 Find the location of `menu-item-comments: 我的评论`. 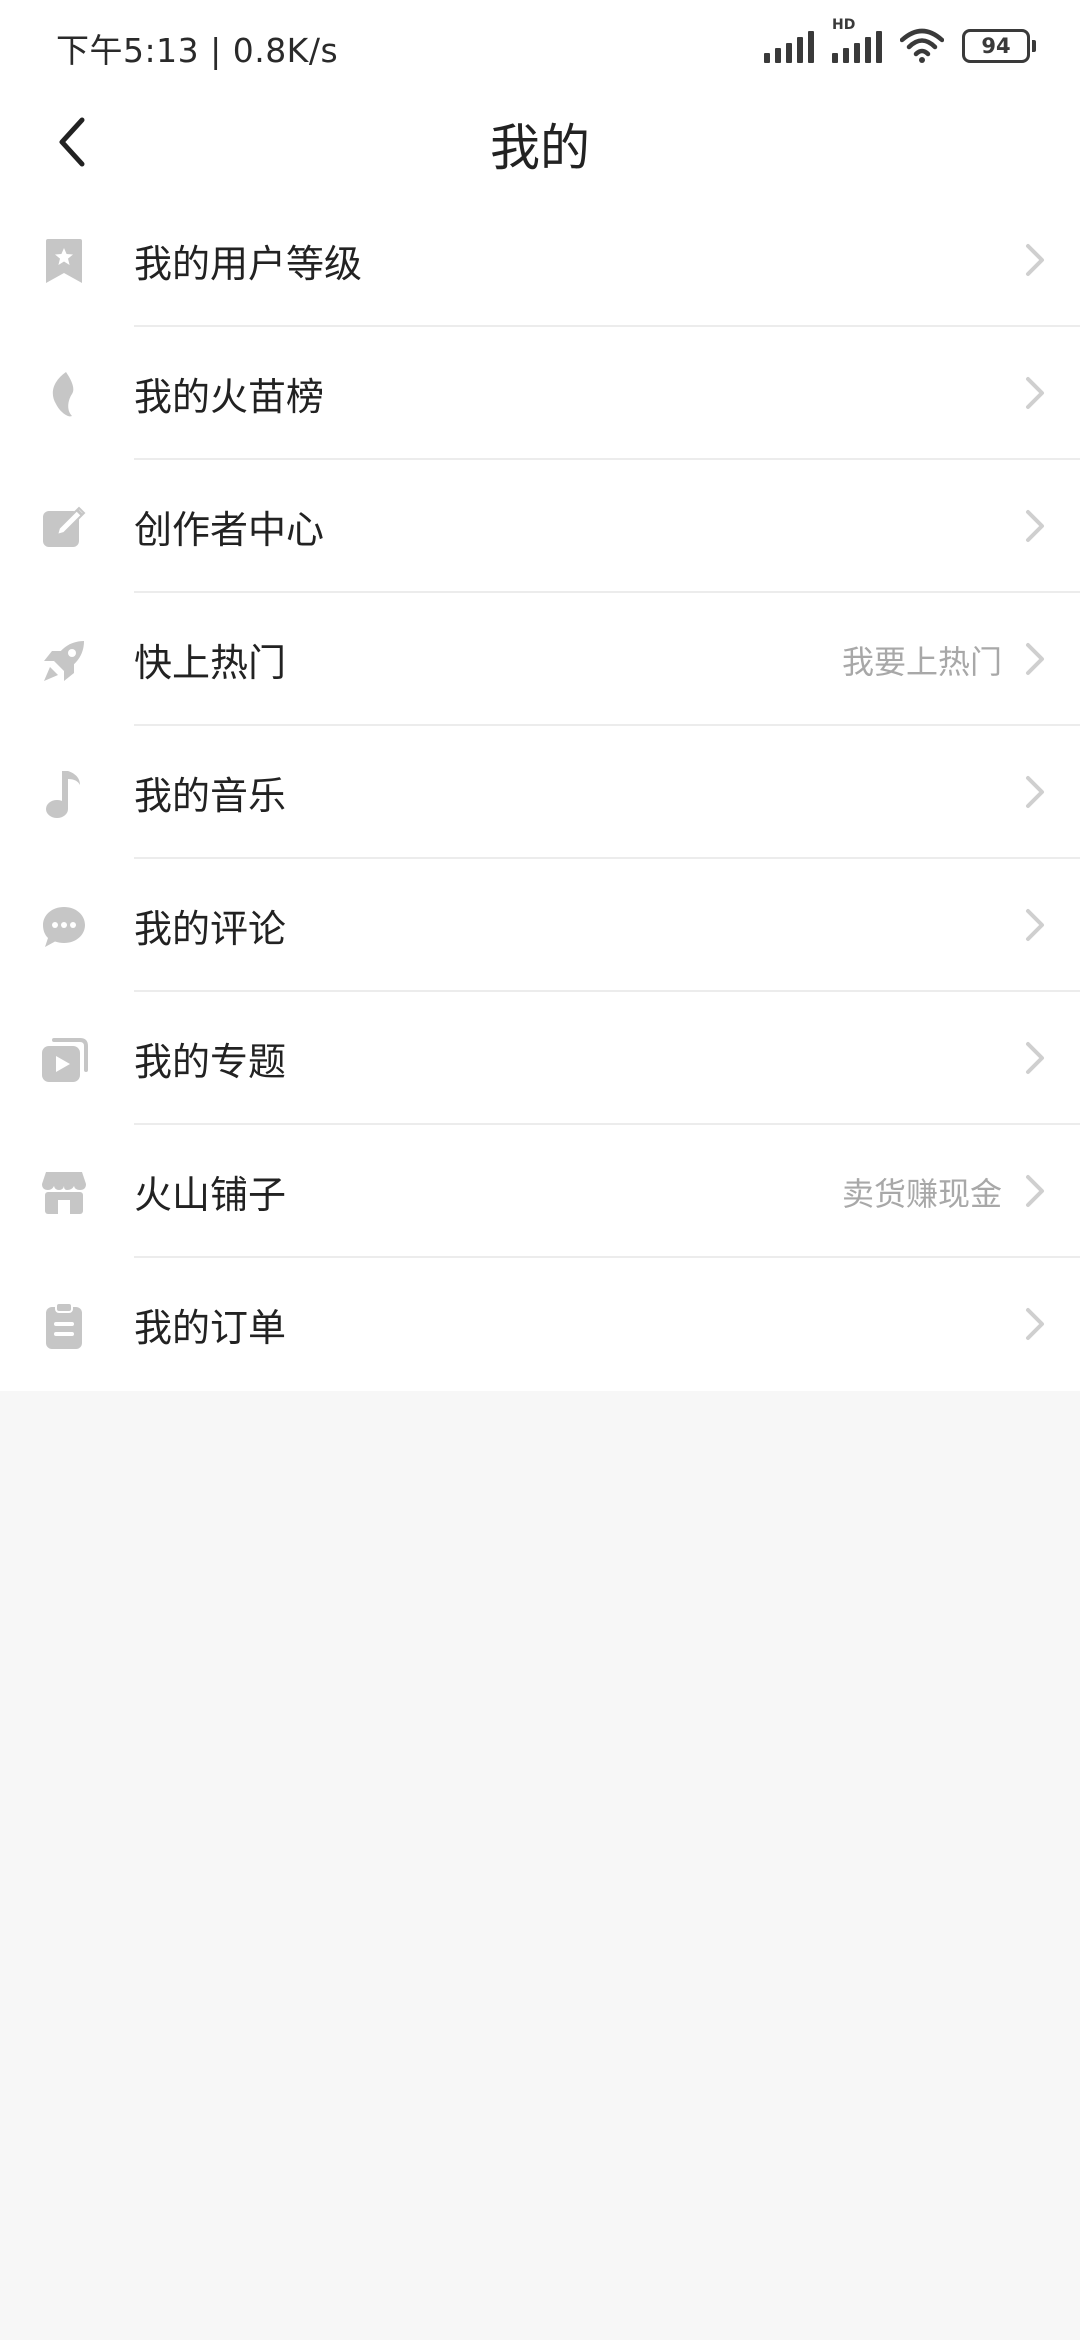

menu-item-comments: 我的评论 is located at coordinates (540, 925).